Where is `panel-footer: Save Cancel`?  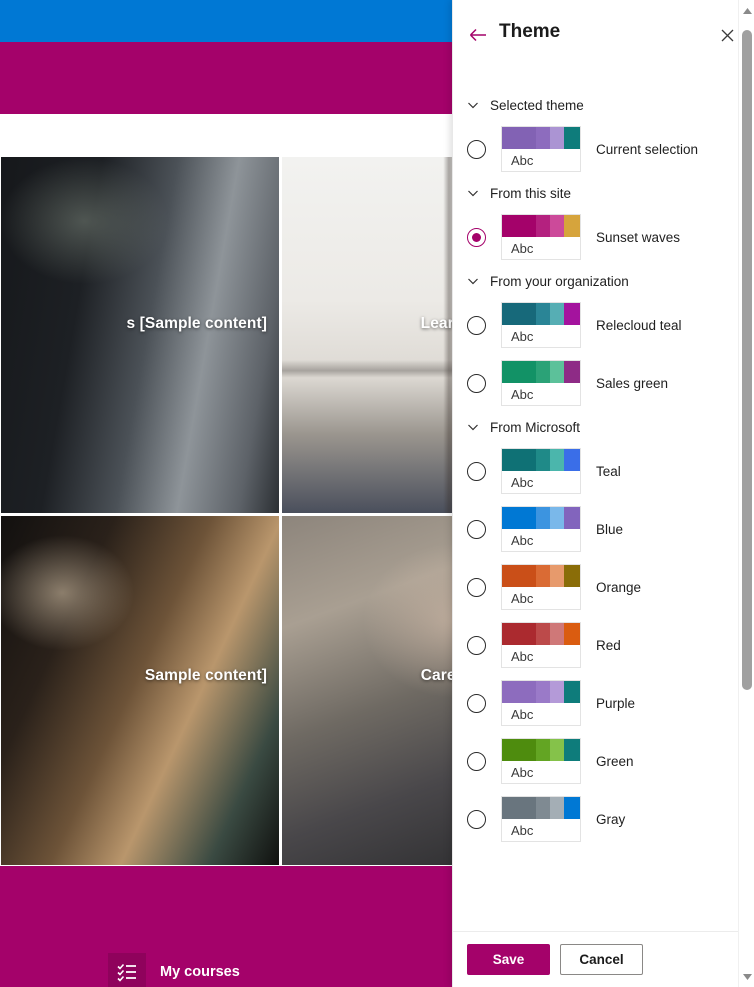
panel-footer: Save Cancel is located at coordinates (603, 959).